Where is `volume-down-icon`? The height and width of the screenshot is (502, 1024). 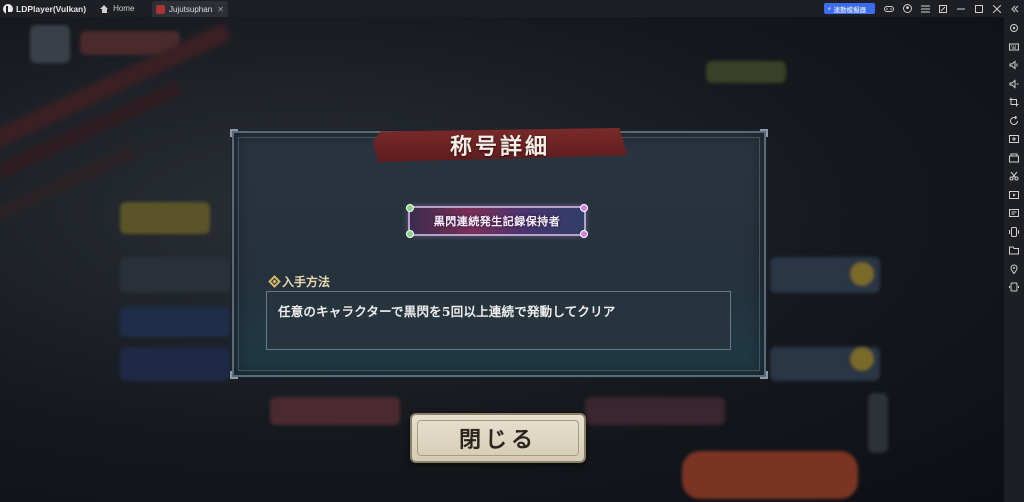
volume-down-icon is located at coordinates (1014, 84).